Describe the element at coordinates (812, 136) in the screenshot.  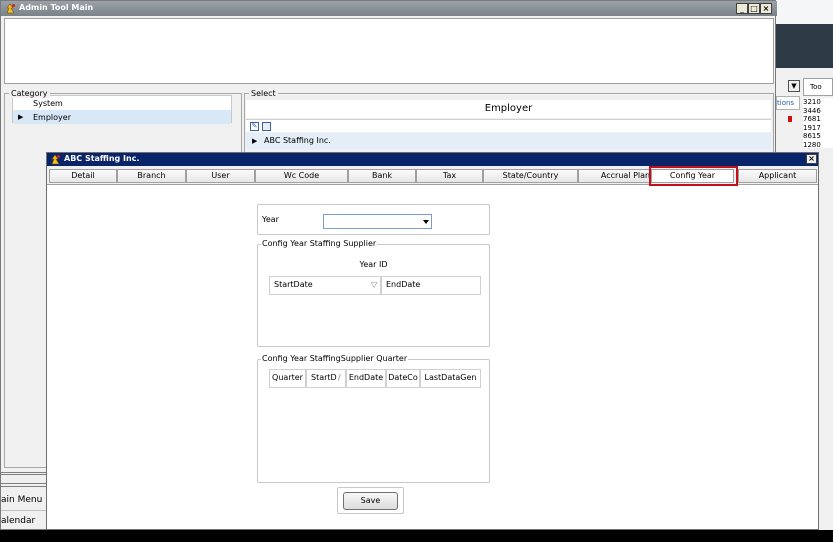
I see `background-number: 8615` at that location.